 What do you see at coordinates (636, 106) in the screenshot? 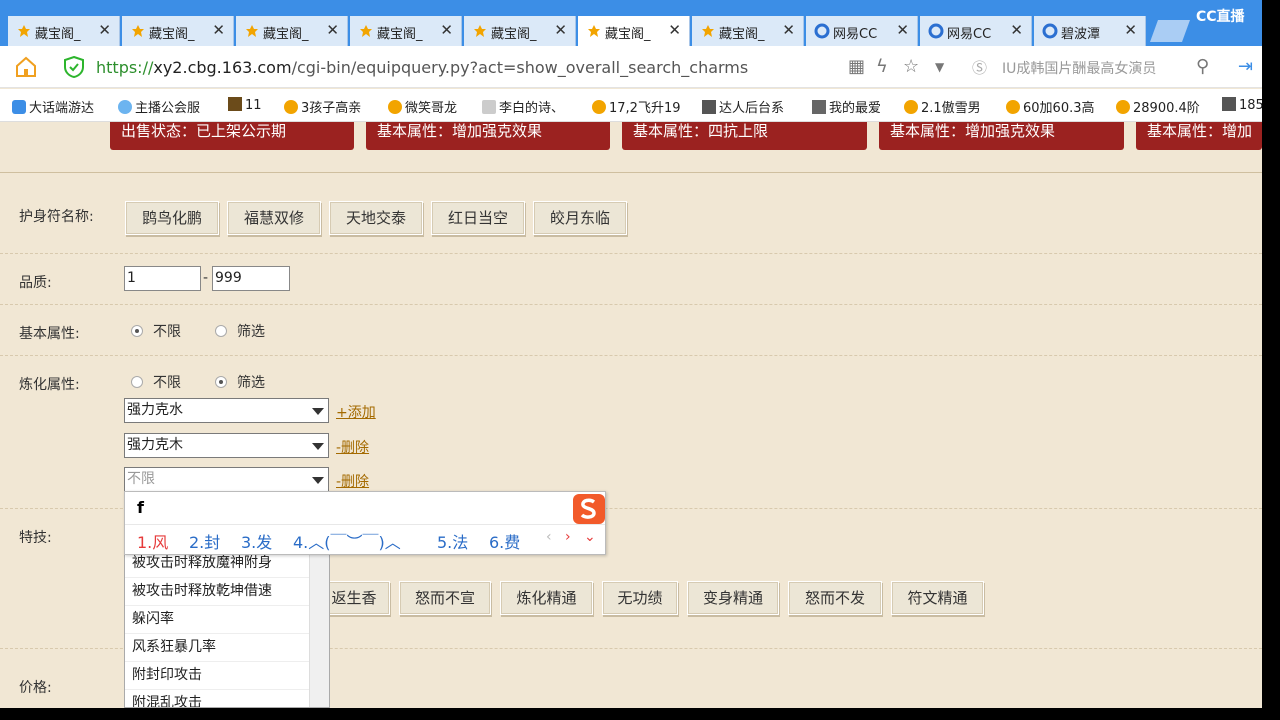
I see `bookmark-item: 17,2飞升19` at bounding box center [636, 106].